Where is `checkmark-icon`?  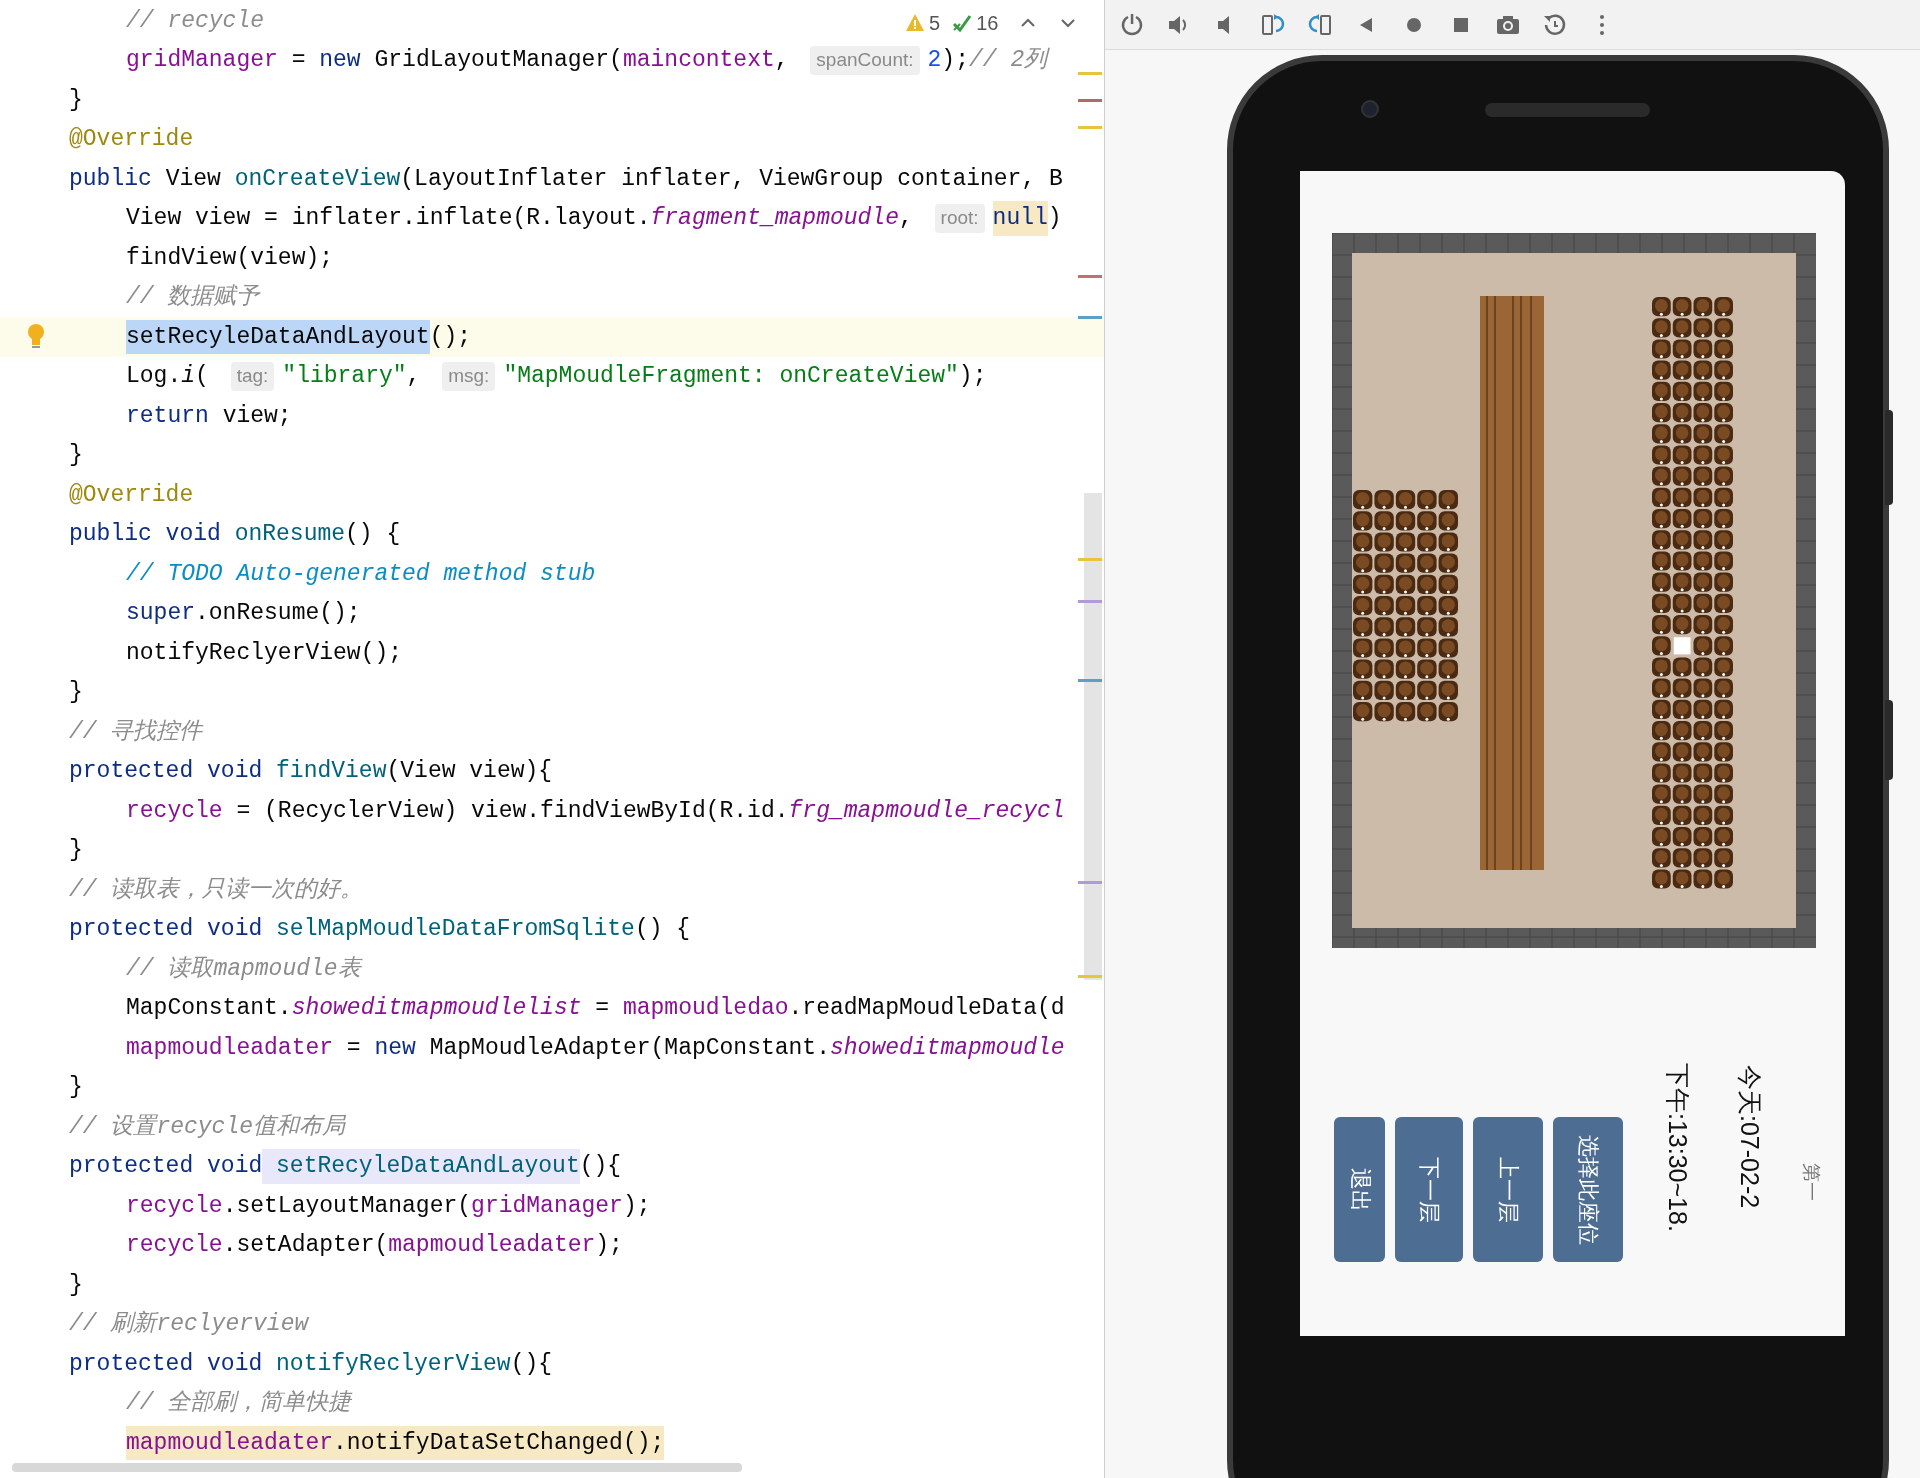
checkmark-icon is located at coordinates (962, 23).